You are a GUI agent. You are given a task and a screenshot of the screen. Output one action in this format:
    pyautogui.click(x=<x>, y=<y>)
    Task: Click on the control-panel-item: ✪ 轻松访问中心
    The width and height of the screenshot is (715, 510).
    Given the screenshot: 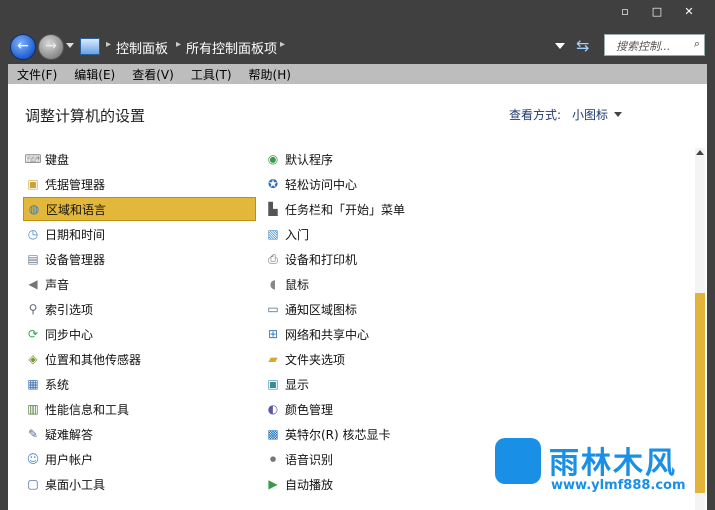 What is the action you would take?
    pyautogui.click(x=378, y=184)
    